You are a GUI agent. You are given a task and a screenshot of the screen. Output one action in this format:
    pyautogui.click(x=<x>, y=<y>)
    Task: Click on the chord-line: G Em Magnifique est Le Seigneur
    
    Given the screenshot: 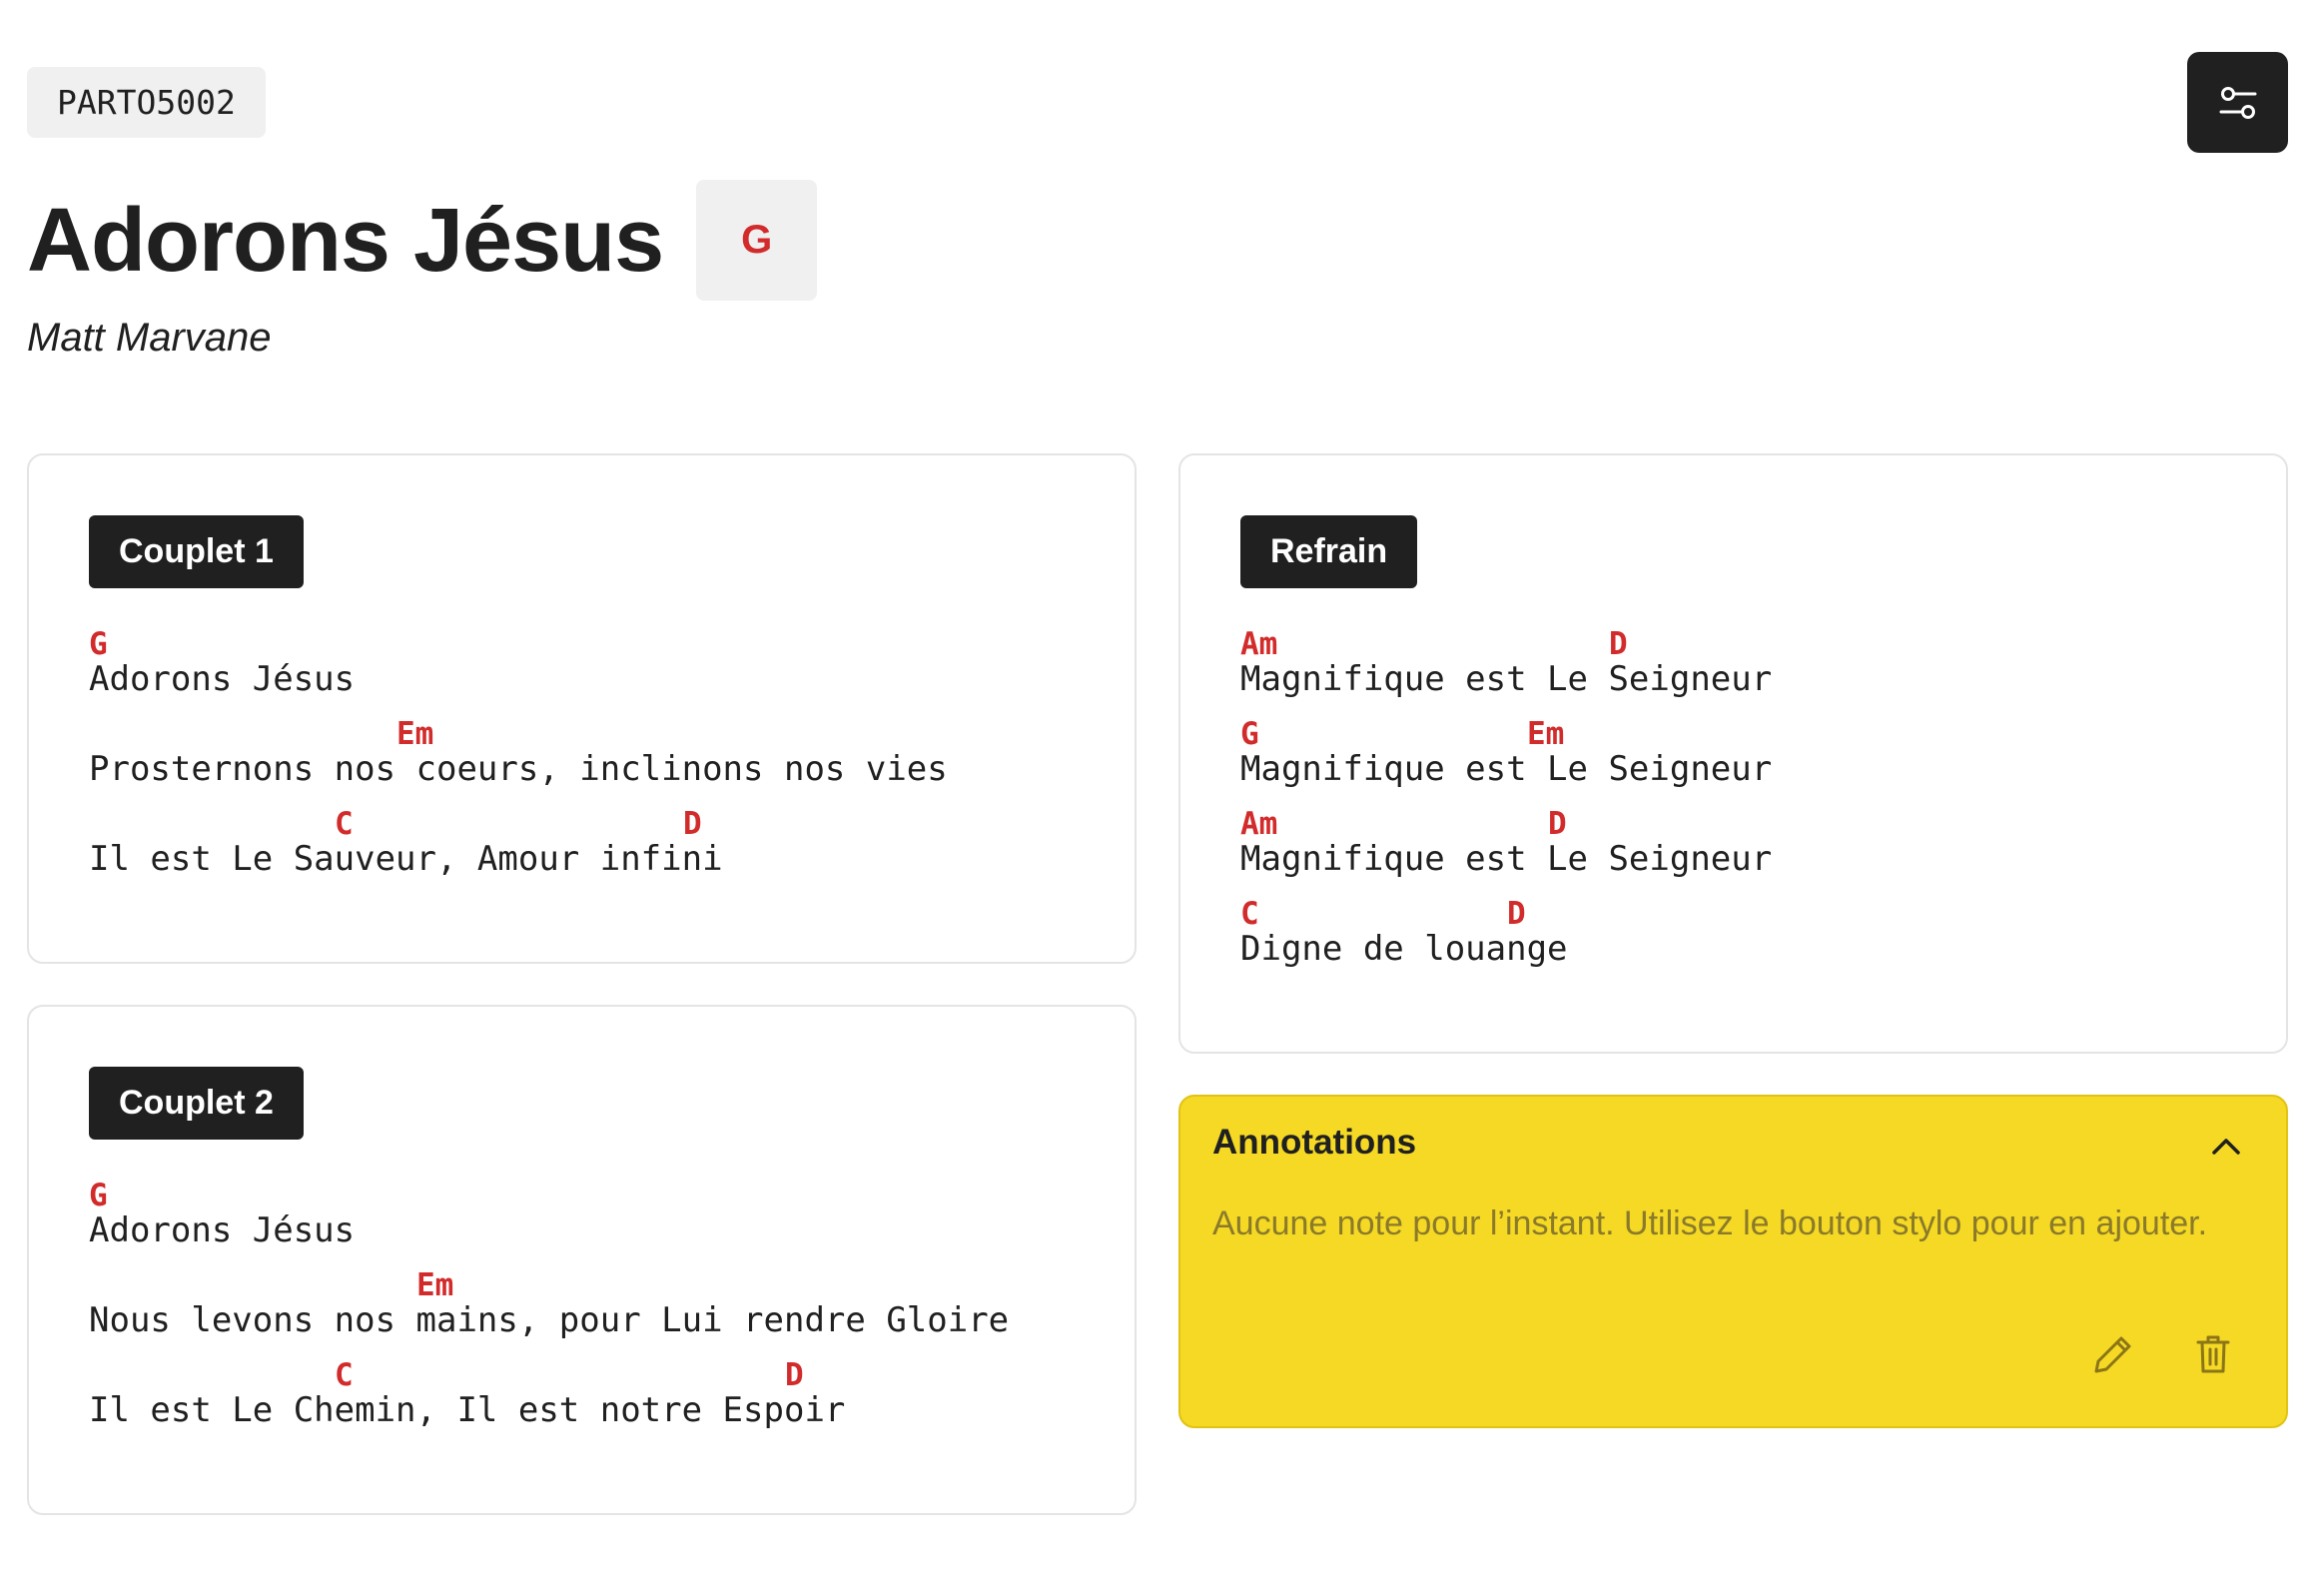 What is the action you would take?
    pyautogui.click(x=1733, y=761)
    